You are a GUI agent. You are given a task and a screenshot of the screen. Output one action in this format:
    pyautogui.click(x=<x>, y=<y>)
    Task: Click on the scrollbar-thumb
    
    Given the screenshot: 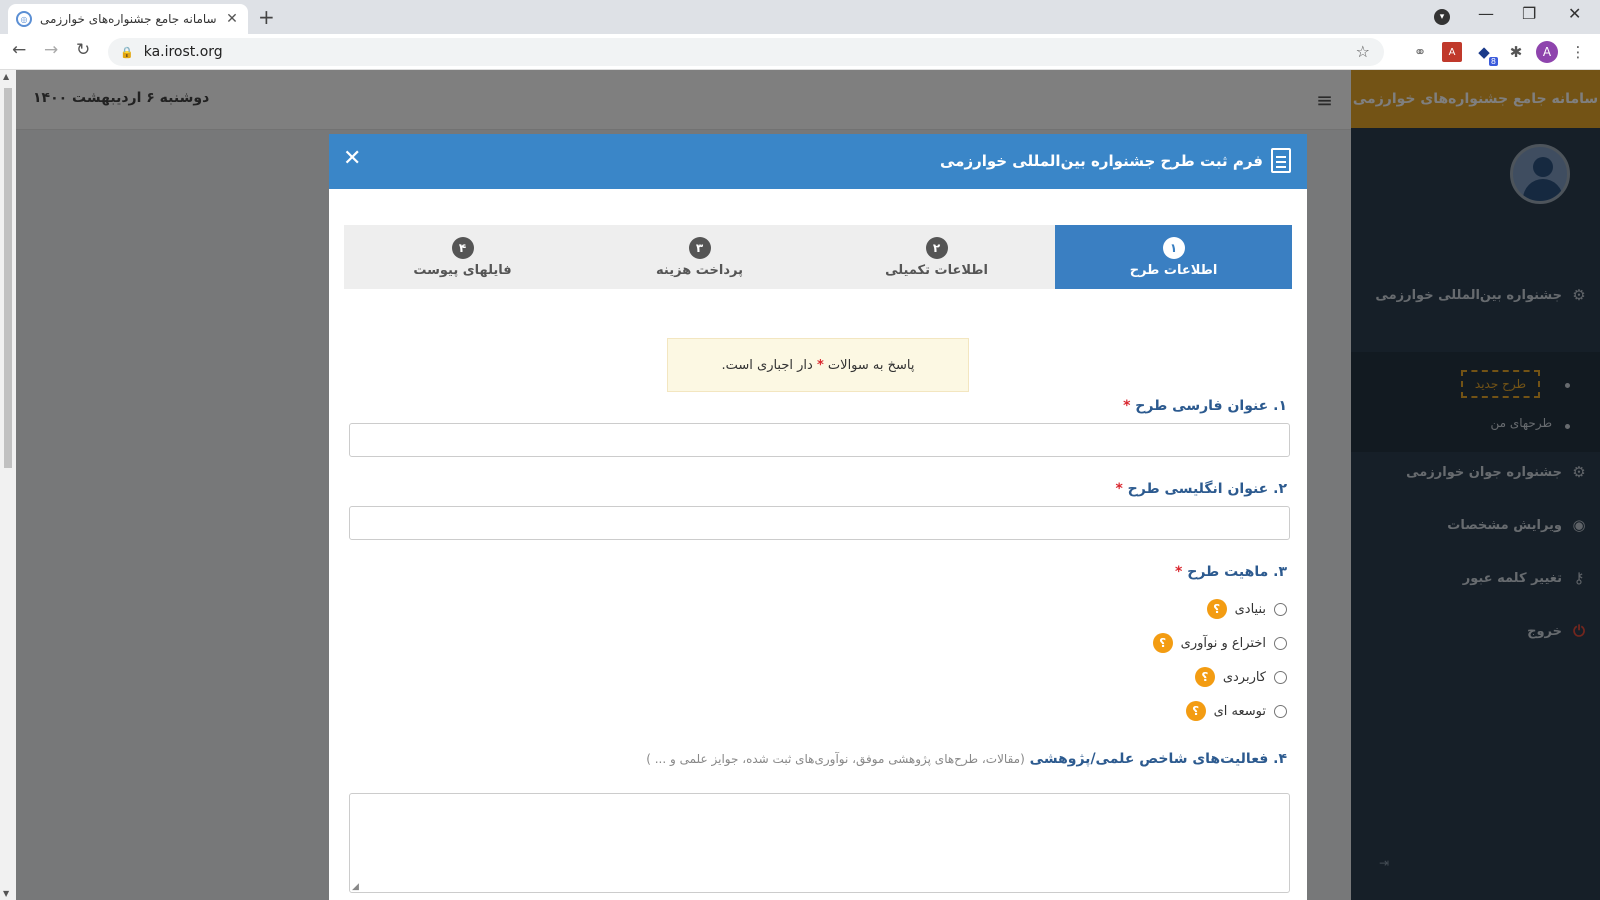 What is the action you would take?
    pyautogui.click(x=8, y=278)
    